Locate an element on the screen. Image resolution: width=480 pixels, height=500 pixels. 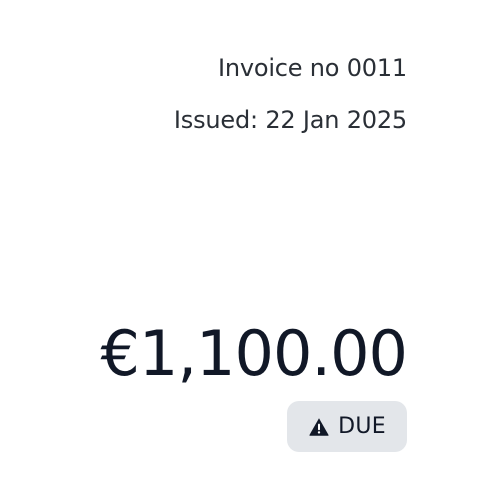
status-label: DUE is located at coordinates (362, 426).